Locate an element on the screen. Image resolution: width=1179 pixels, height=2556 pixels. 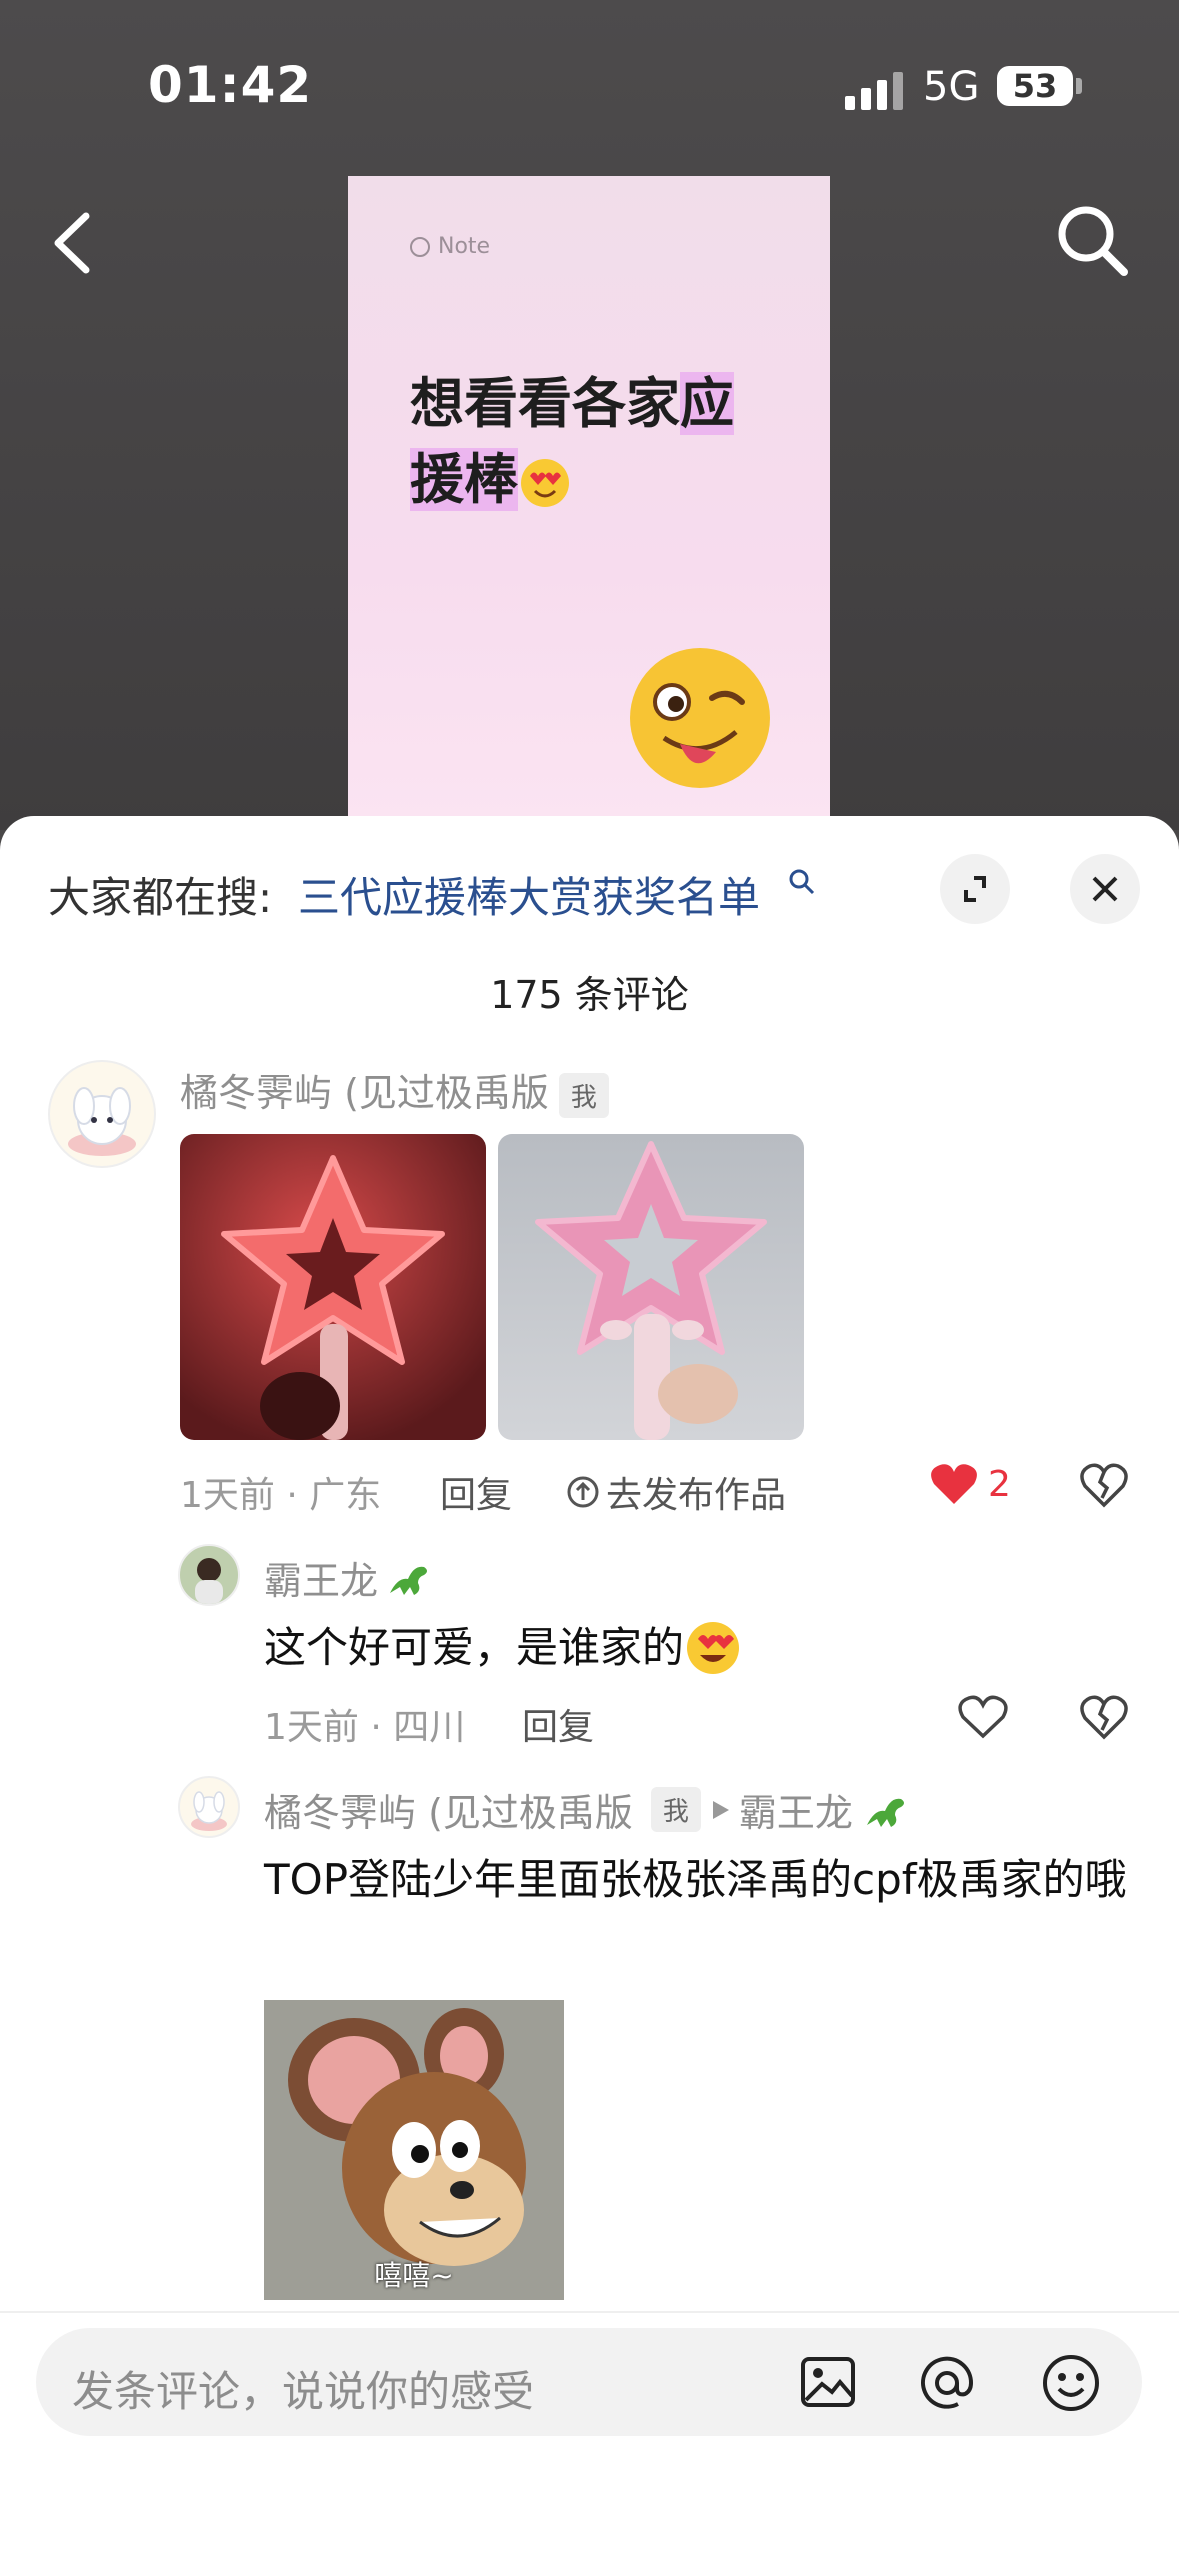
pink-star-lightstick-image is located at coordinates (651, 1290).